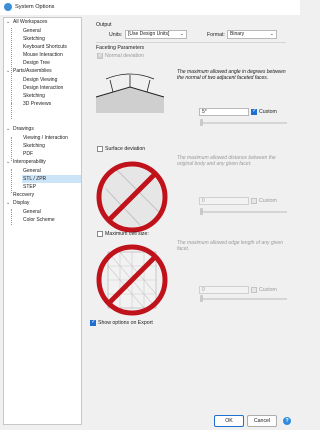  I want to click on surface-deviation-input: 0, so click(224, 201).